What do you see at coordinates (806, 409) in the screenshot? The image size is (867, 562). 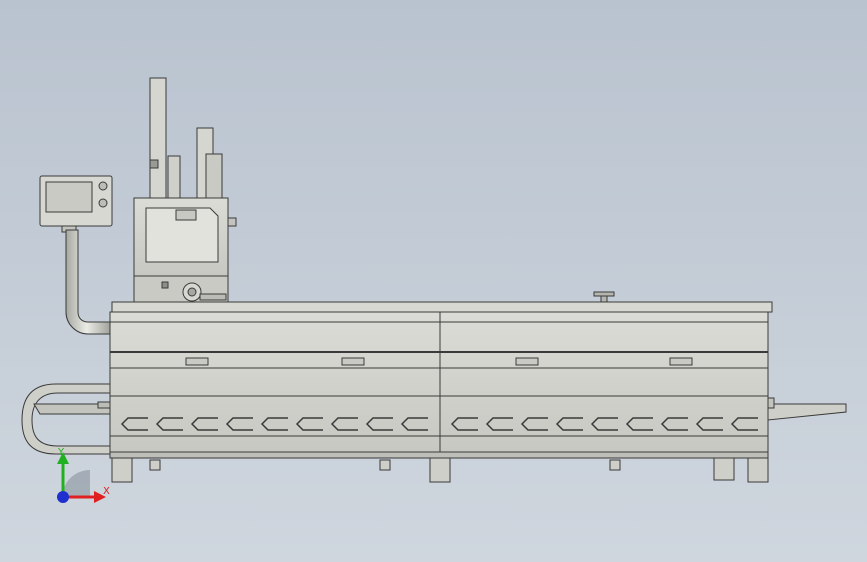 I see `right-outfeed-conveyor` at bounding box center [806, 409].